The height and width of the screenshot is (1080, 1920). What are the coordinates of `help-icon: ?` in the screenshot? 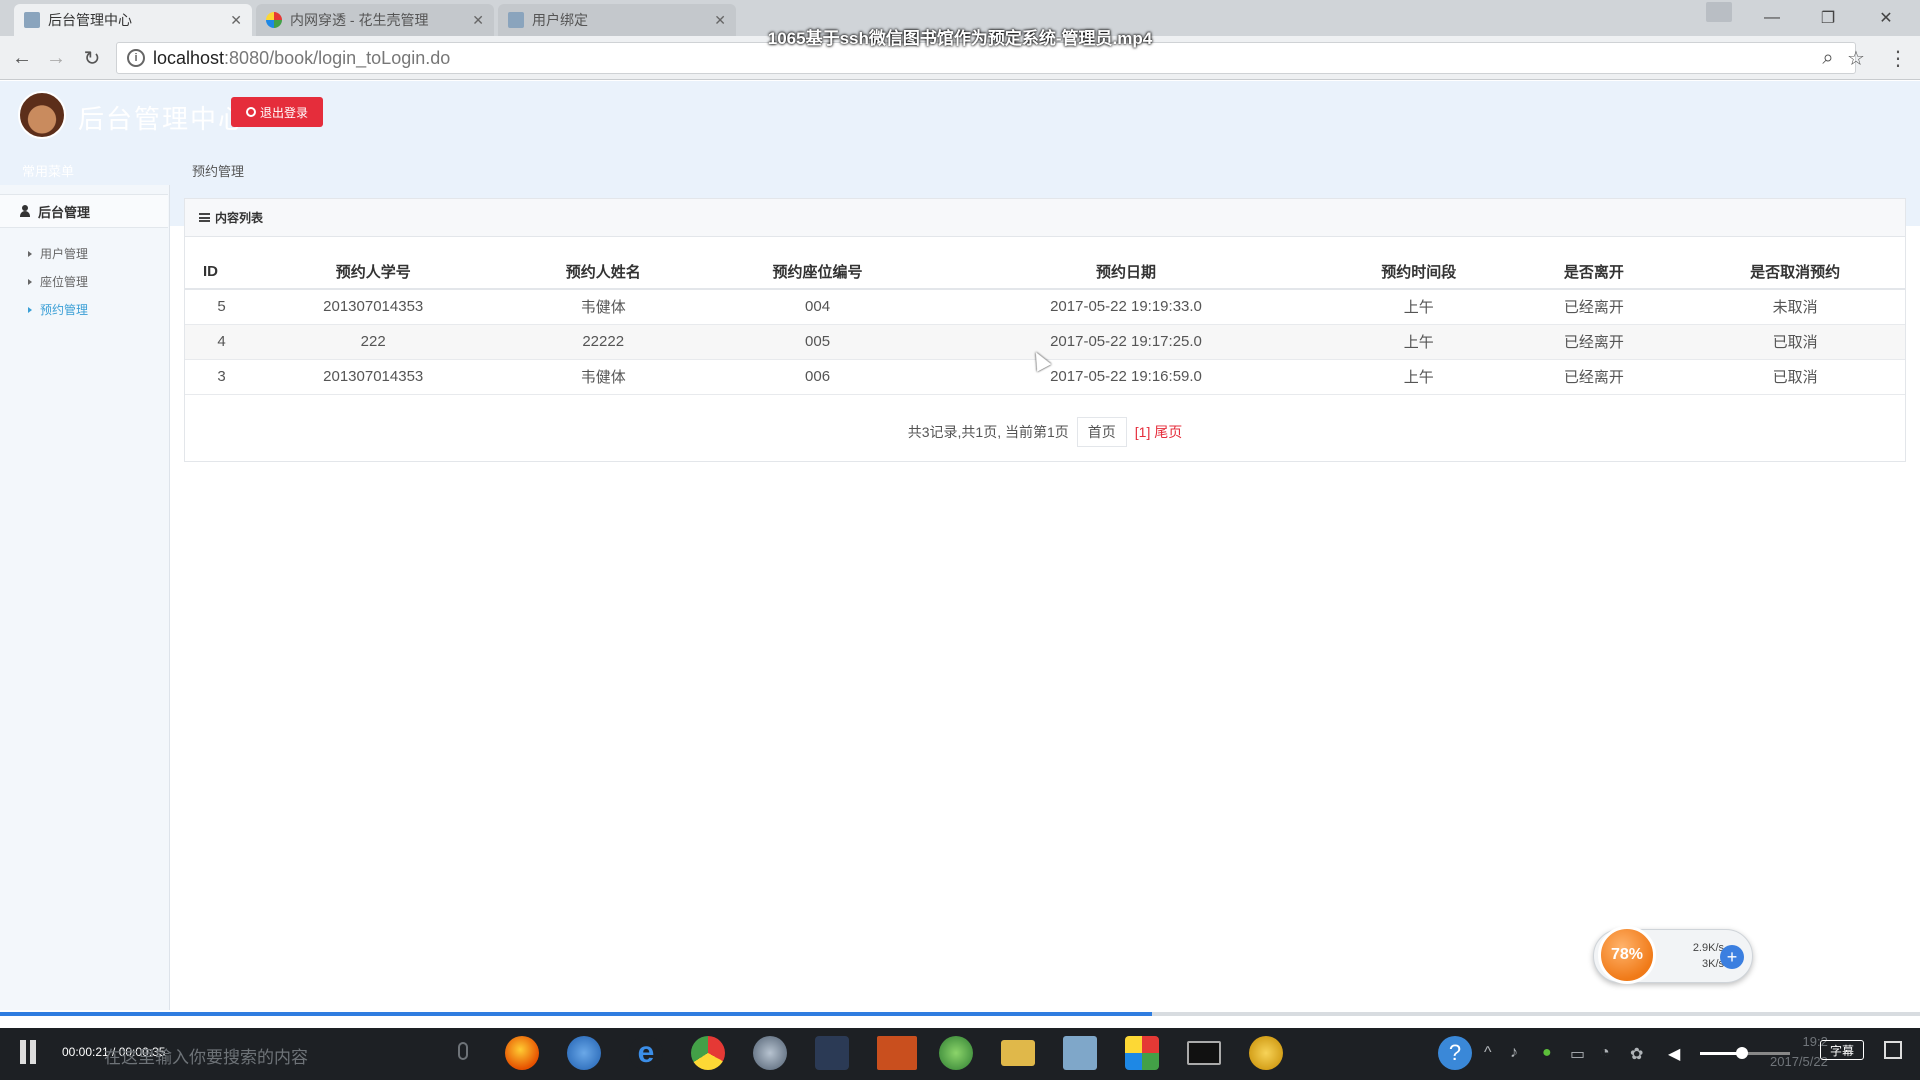 It's located at (1455, 1053).